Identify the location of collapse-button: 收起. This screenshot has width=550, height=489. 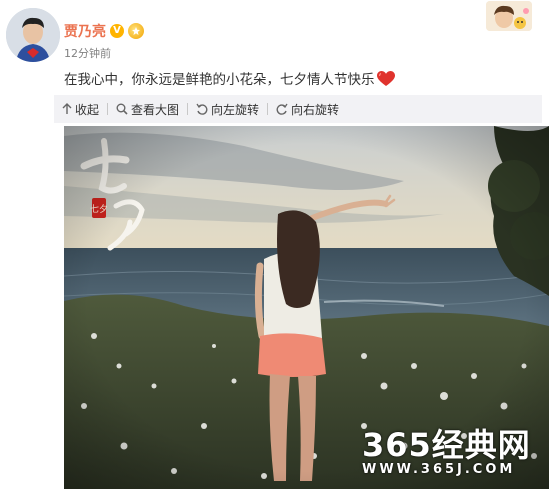
(80, 109).